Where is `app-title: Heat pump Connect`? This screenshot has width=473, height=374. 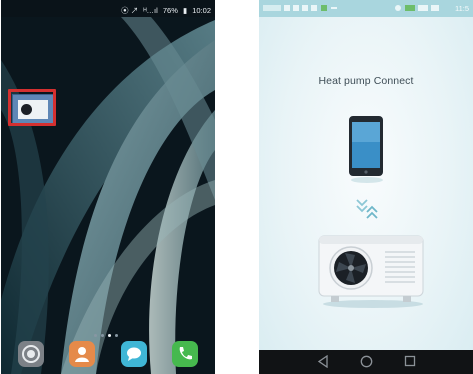
app-title: Heat pump Connect is located at coordinates (366, 81).